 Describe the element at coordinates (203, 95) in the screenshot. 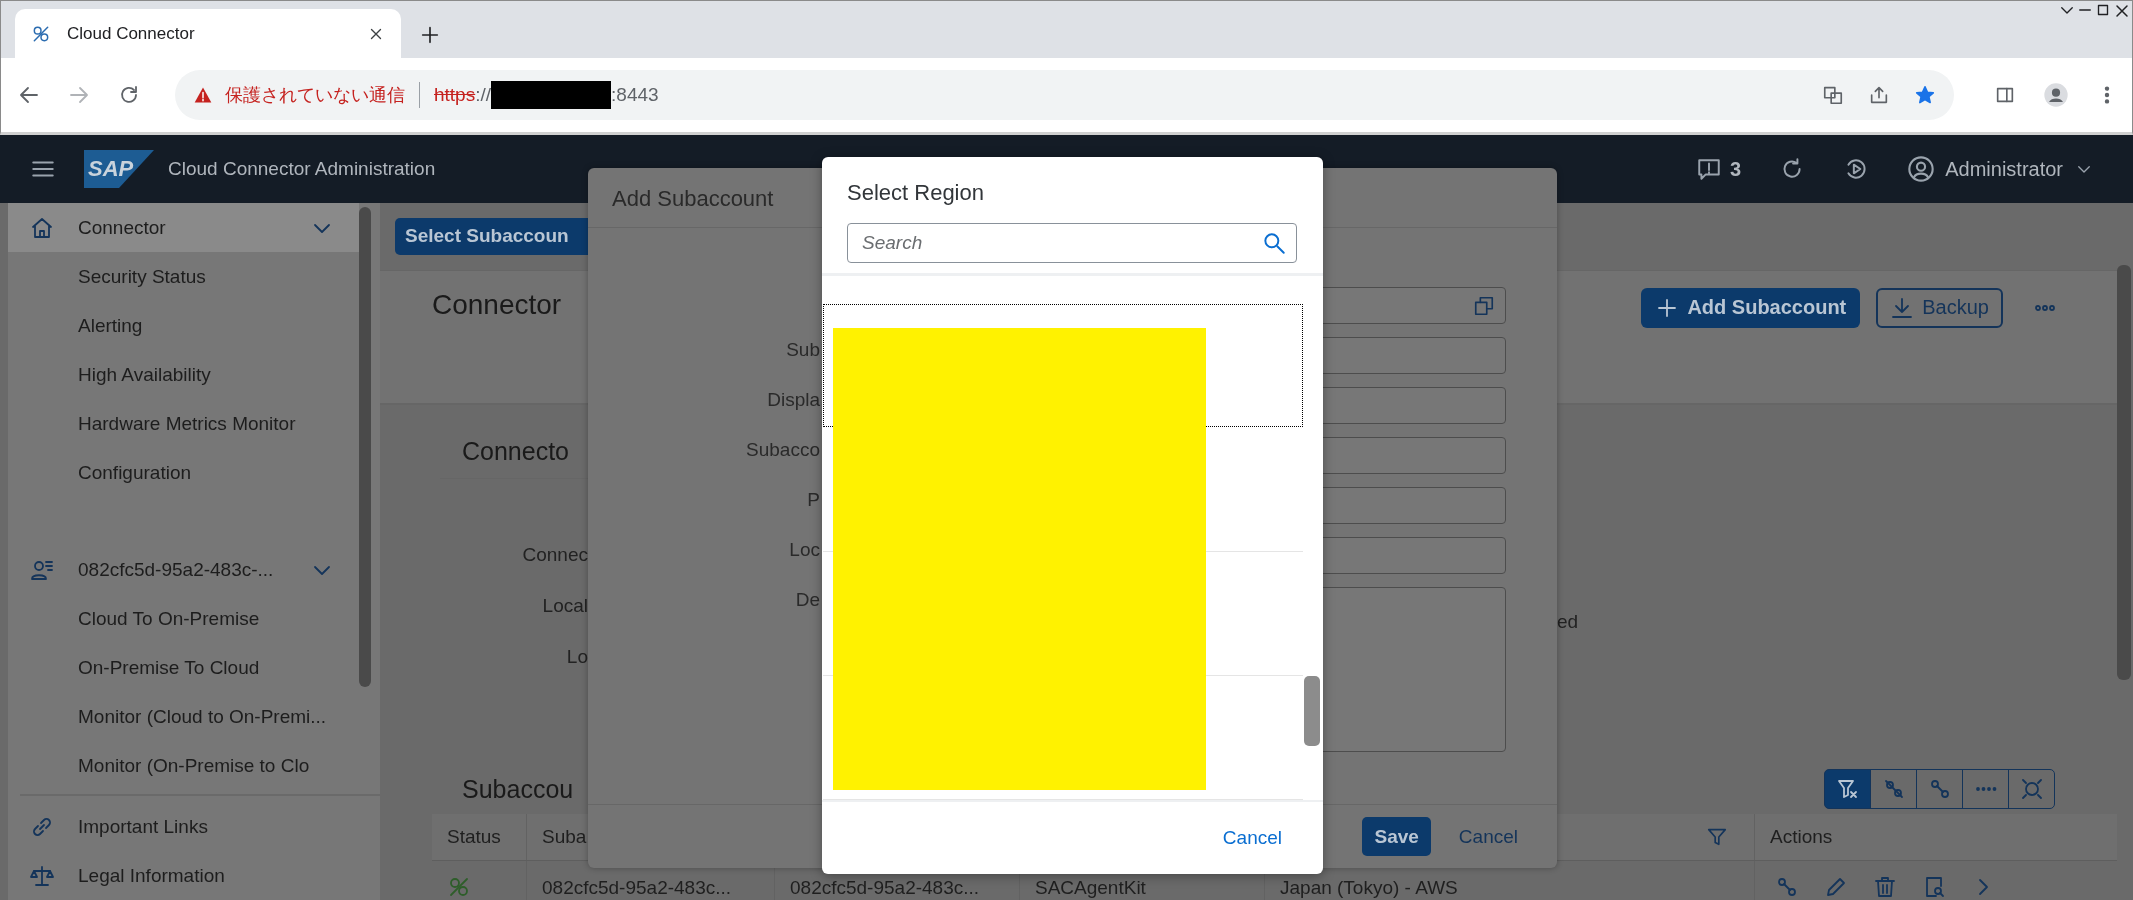

I see `warning-icon` at that location.